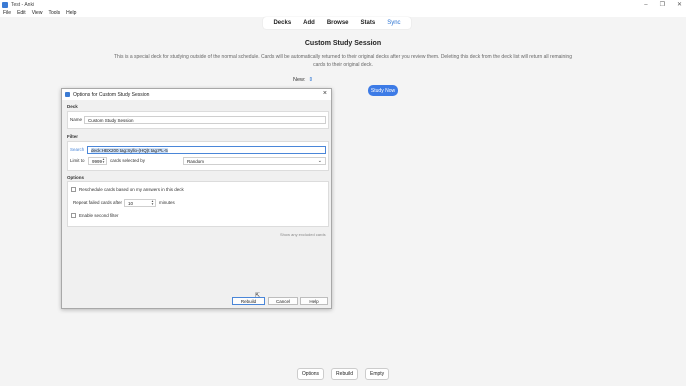 This screenshot has width=686, height=386. Describe the element at coordinates (343, 13) in the screenshot. I see `menu-bar: File Edit View Tools Help` at that location.